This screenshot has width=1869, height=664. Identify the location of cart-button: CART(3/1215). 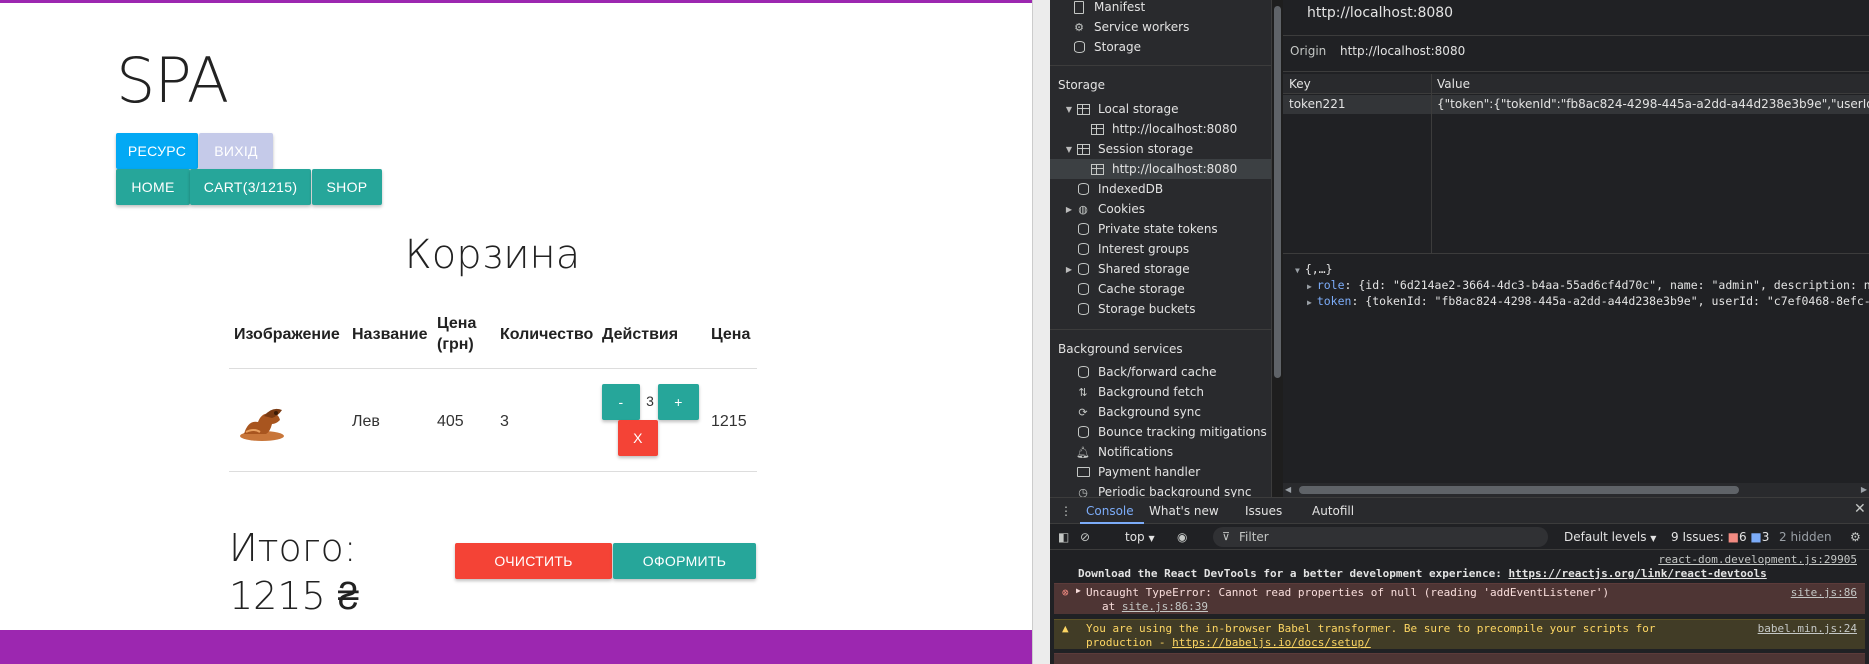
(250, 187).